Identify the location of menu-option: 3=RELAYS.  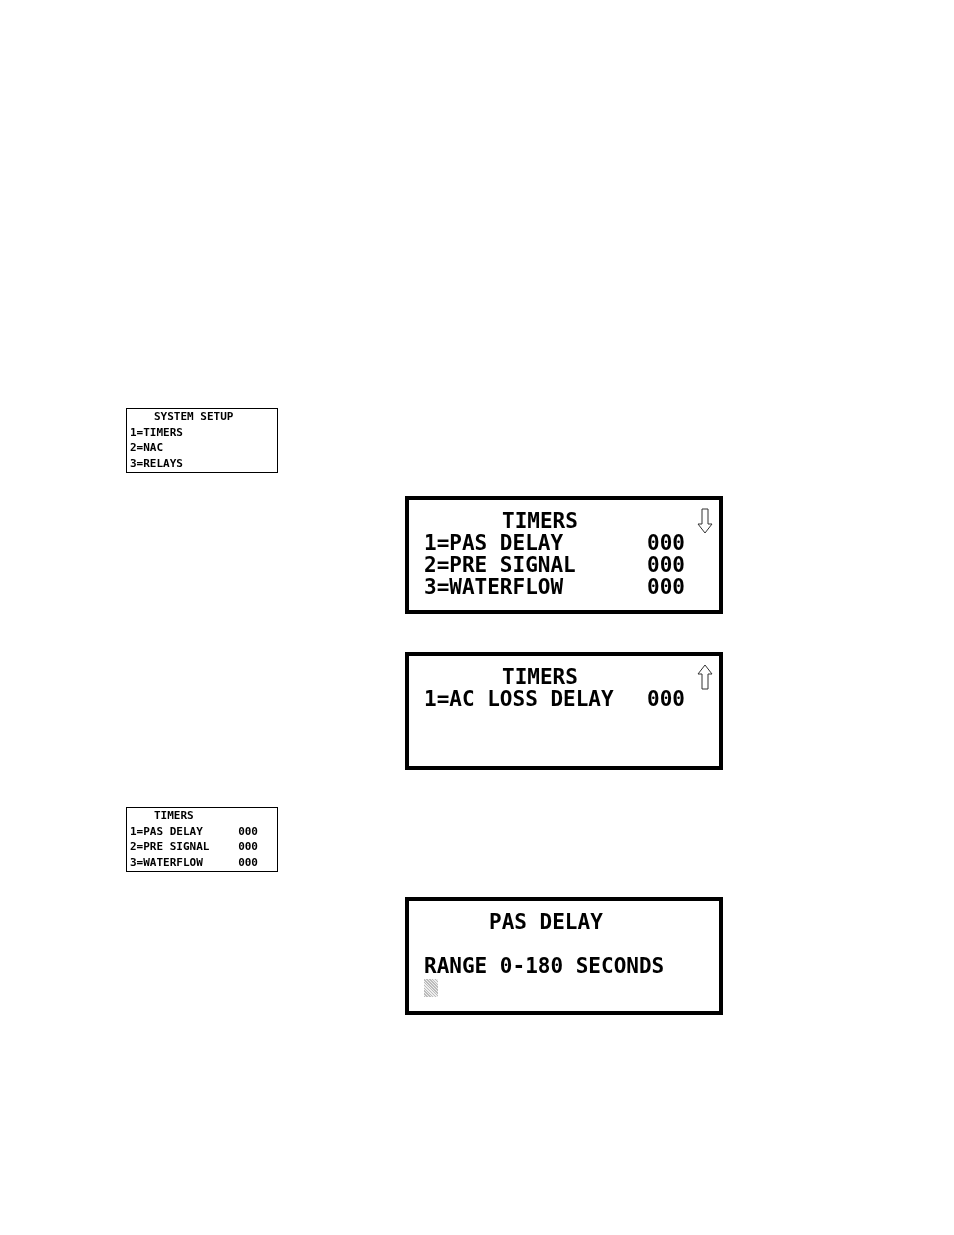
(156, 463).